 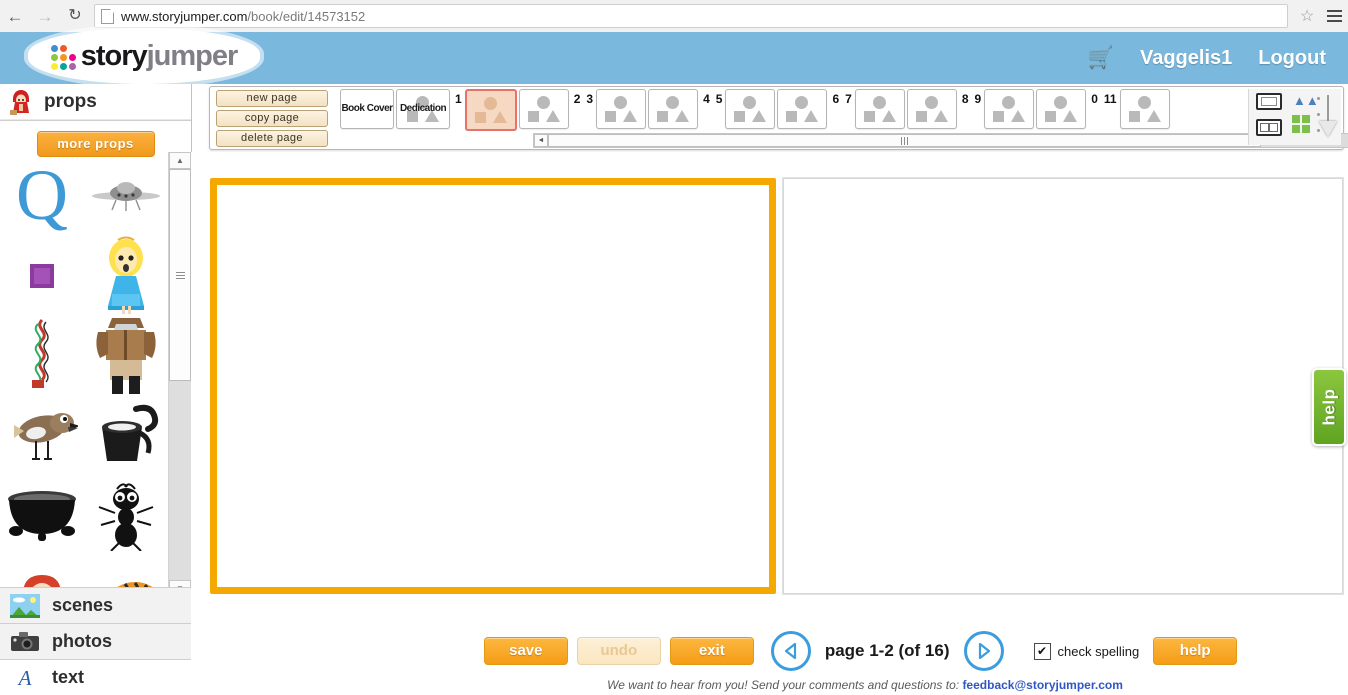 I want to click on page-thumbnails-row: Book Cover Dedication 1 2 3 4 5 6 7 8 9 0 11, so click(x=805, y=110).